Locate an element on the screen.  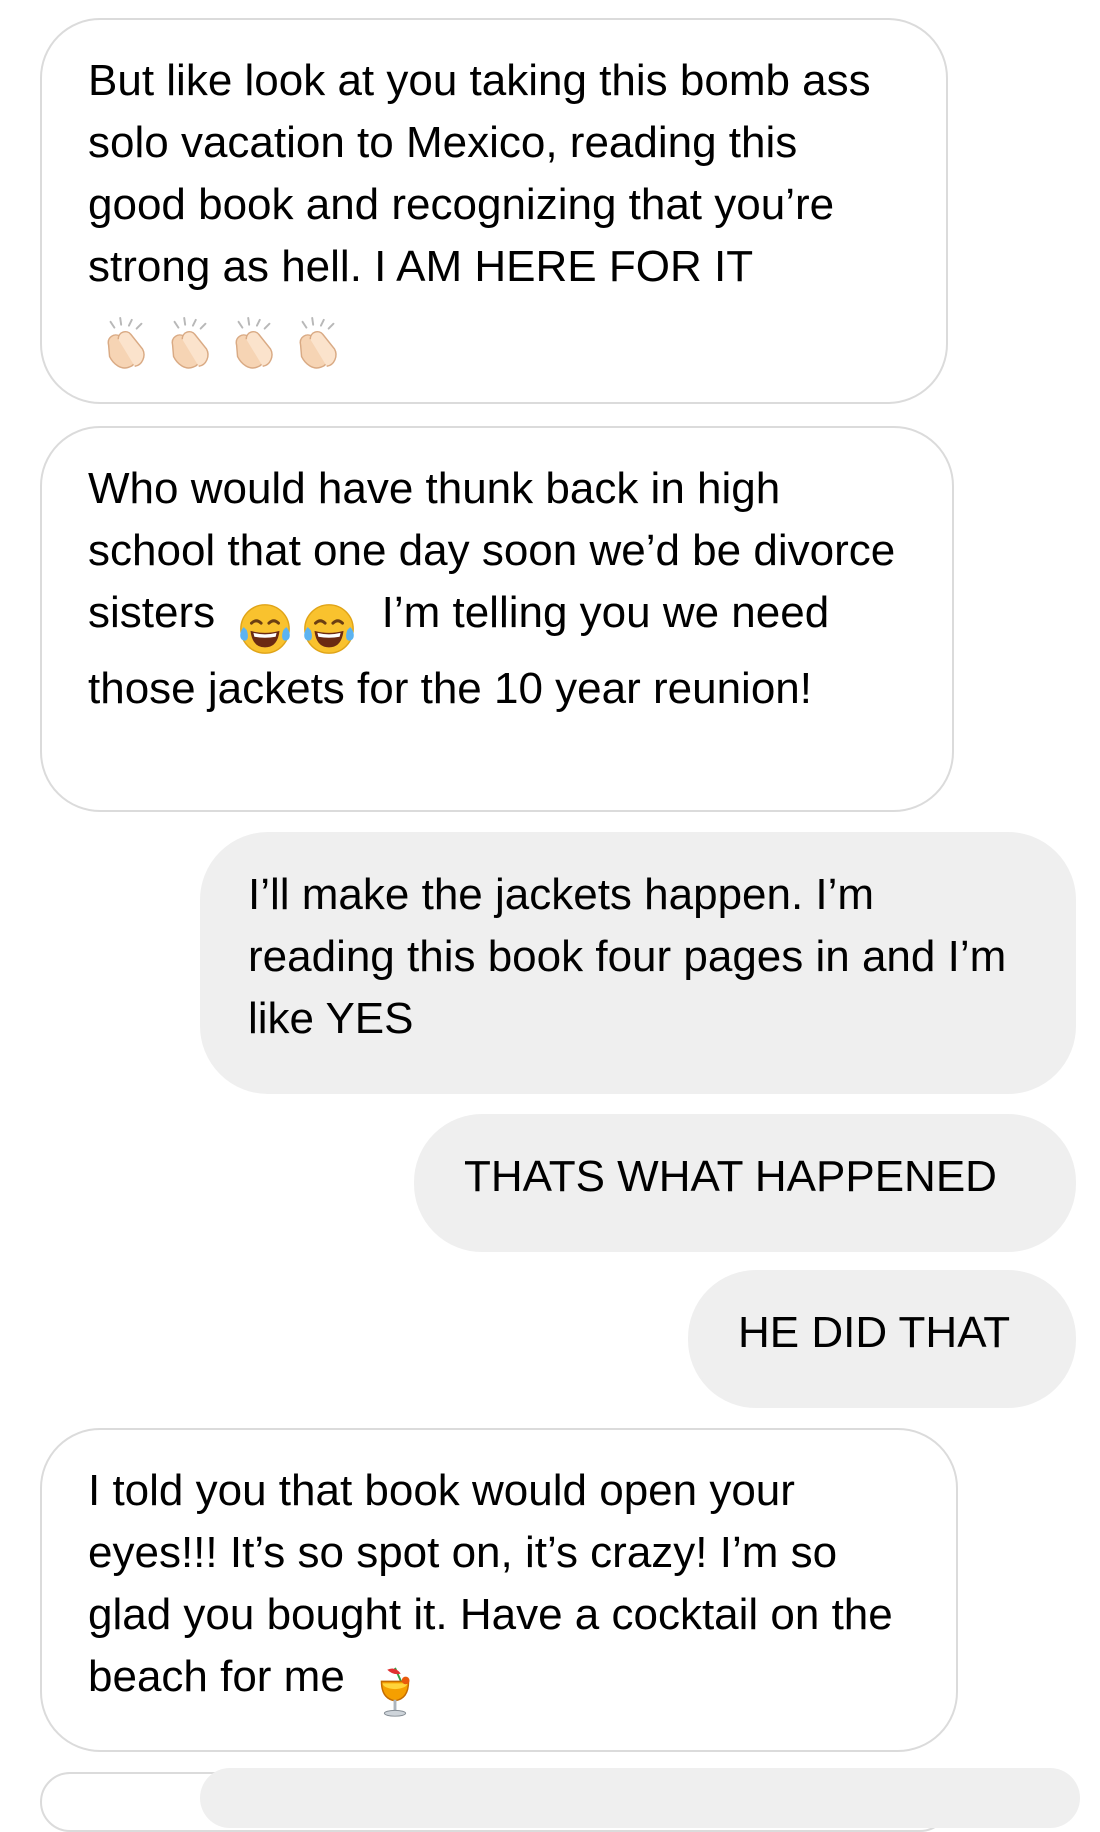
outgoing-message-bubble: THATS WHAT HAPPENED is located at coordinates (745, 1183).